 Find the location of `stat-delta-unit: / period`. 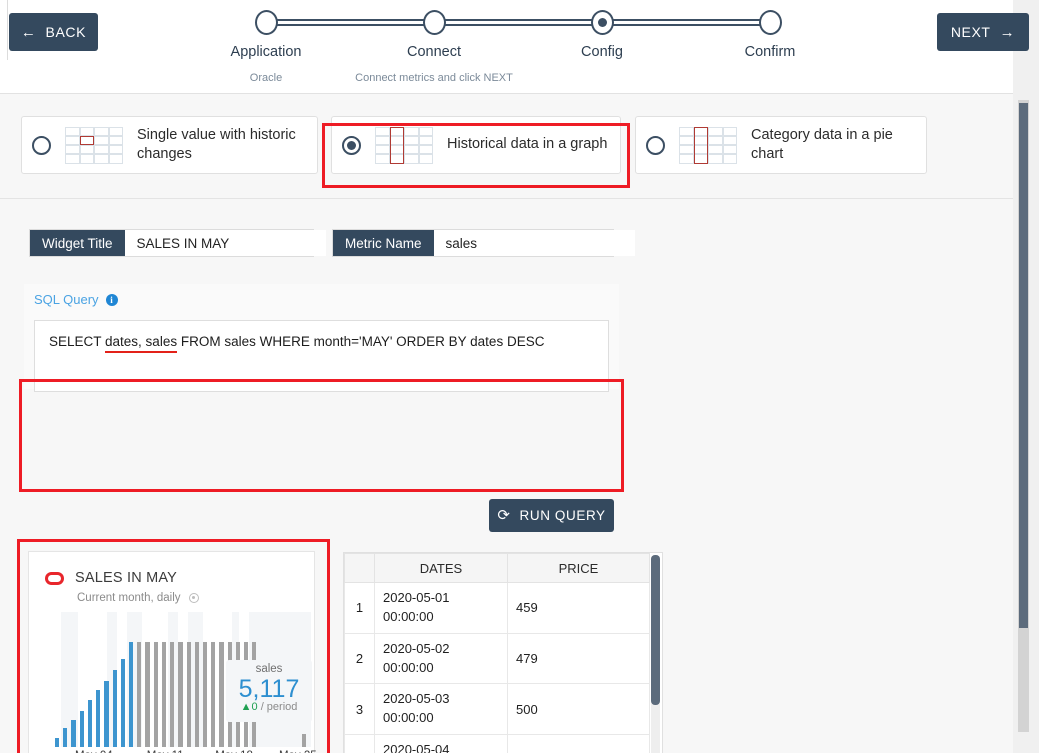

stat-delta-unit: / period is located at coordinates (279, 707).